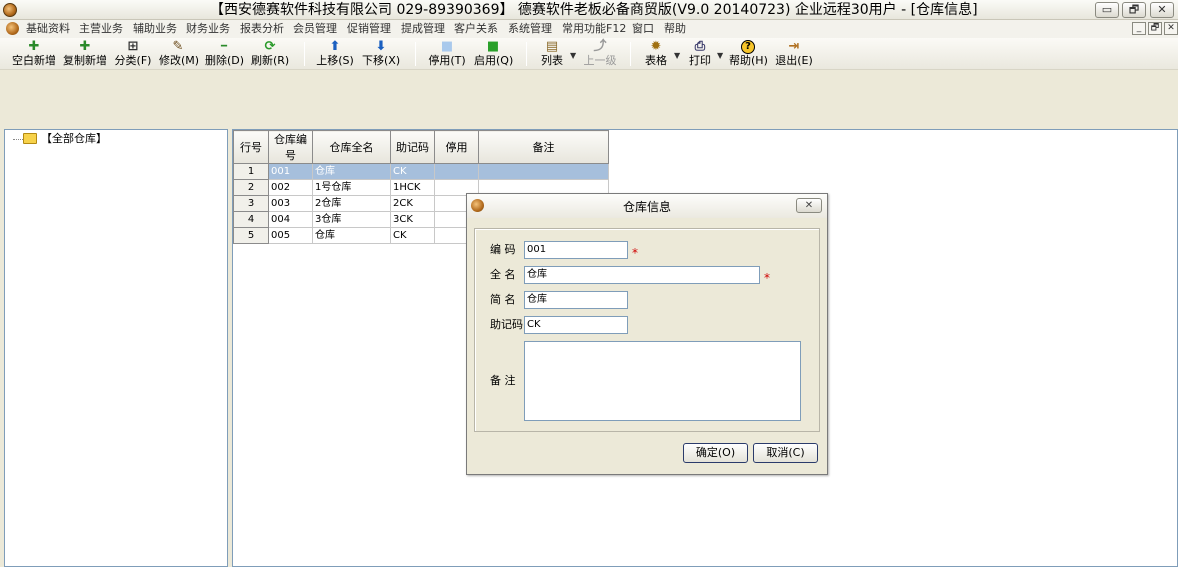 The image size is (1178, 567). What do you see at coordinates (208, 29) in the screenshot?
I see `menu-finance: 财务业务` at bounding box center [208, 29].